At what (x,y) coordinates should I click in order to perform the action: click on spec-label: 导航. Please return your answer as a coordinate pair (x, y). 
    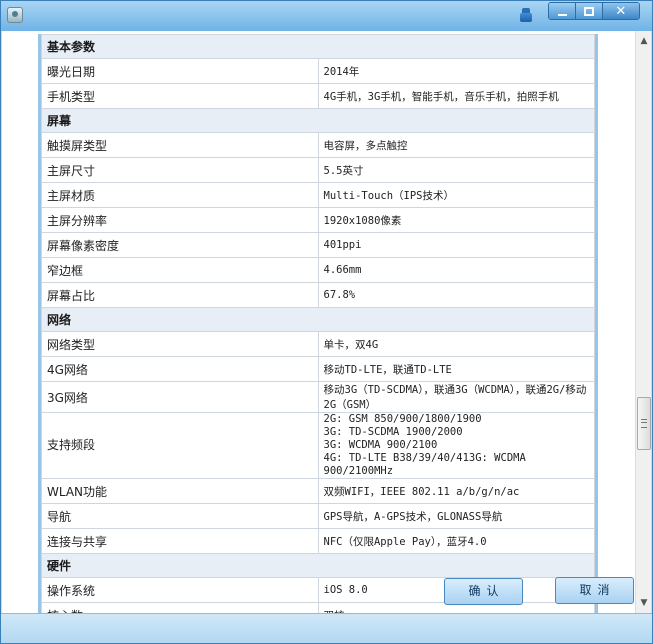
    Looking at the image, I should click on (180, 516).